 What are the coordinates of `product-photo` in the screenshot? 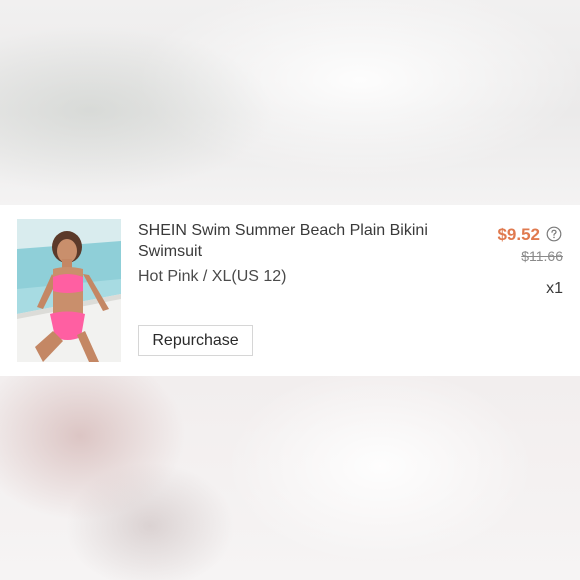 It's located at (69, 290).